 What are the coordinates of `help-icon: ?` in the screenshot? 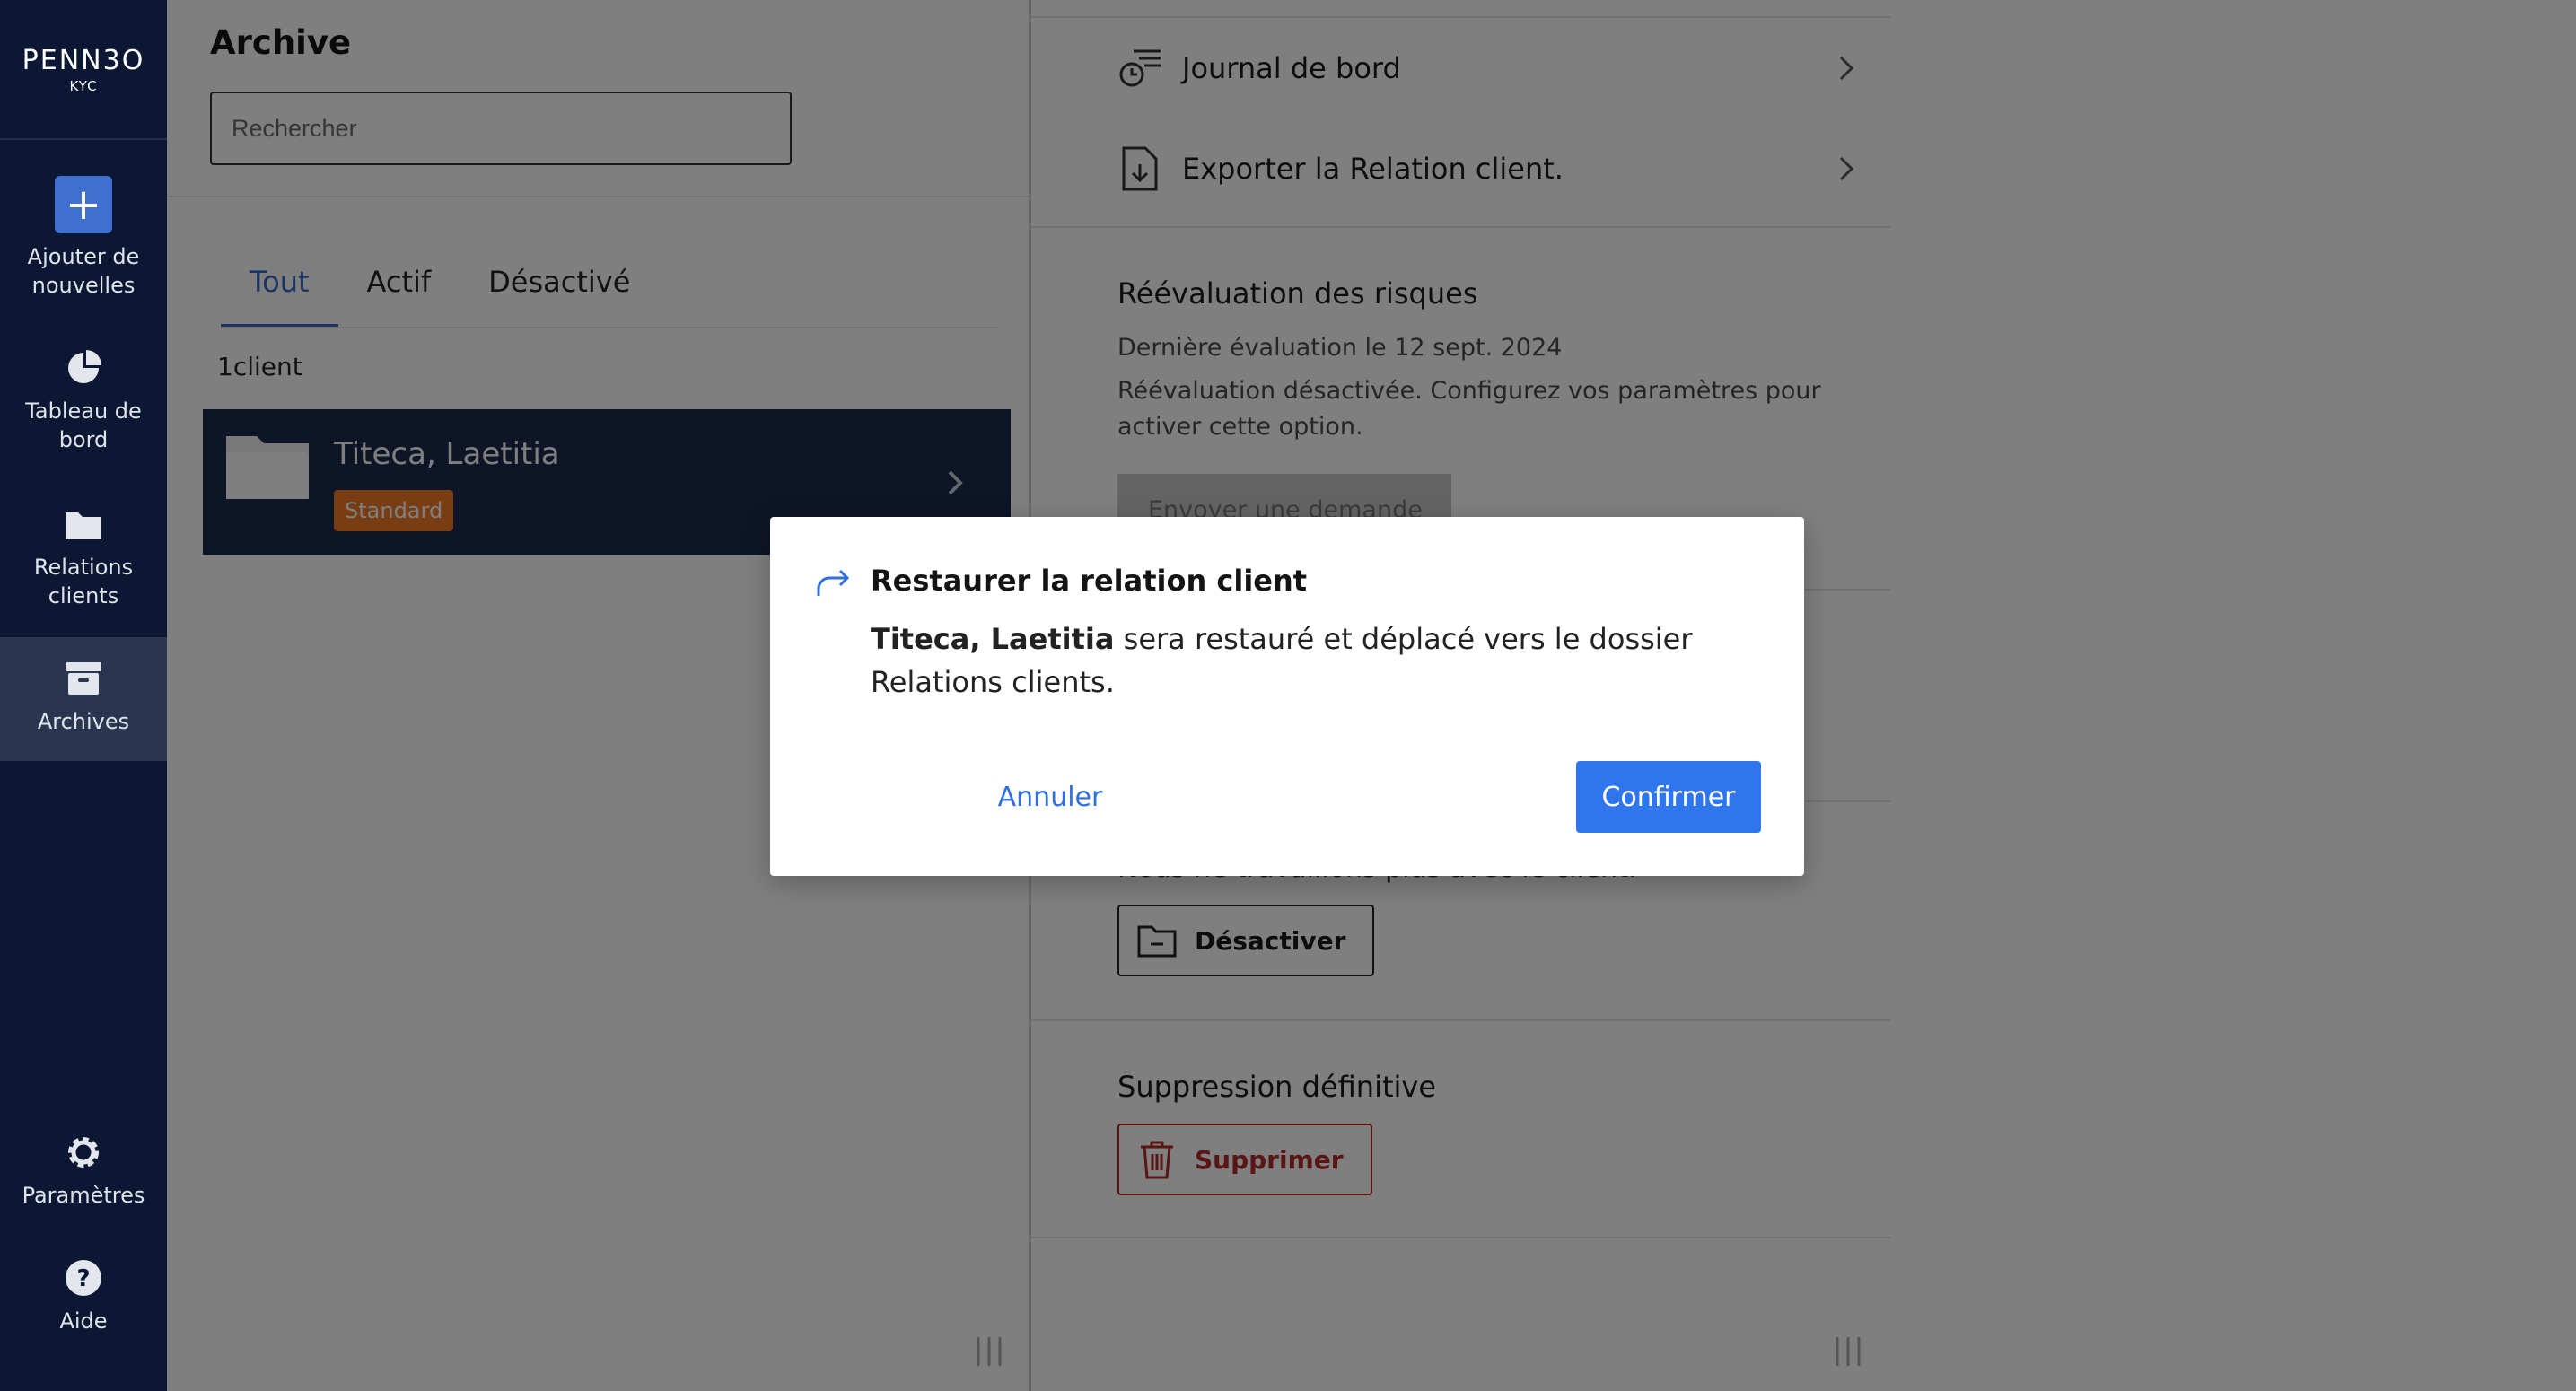 It's located at (83, 1278).